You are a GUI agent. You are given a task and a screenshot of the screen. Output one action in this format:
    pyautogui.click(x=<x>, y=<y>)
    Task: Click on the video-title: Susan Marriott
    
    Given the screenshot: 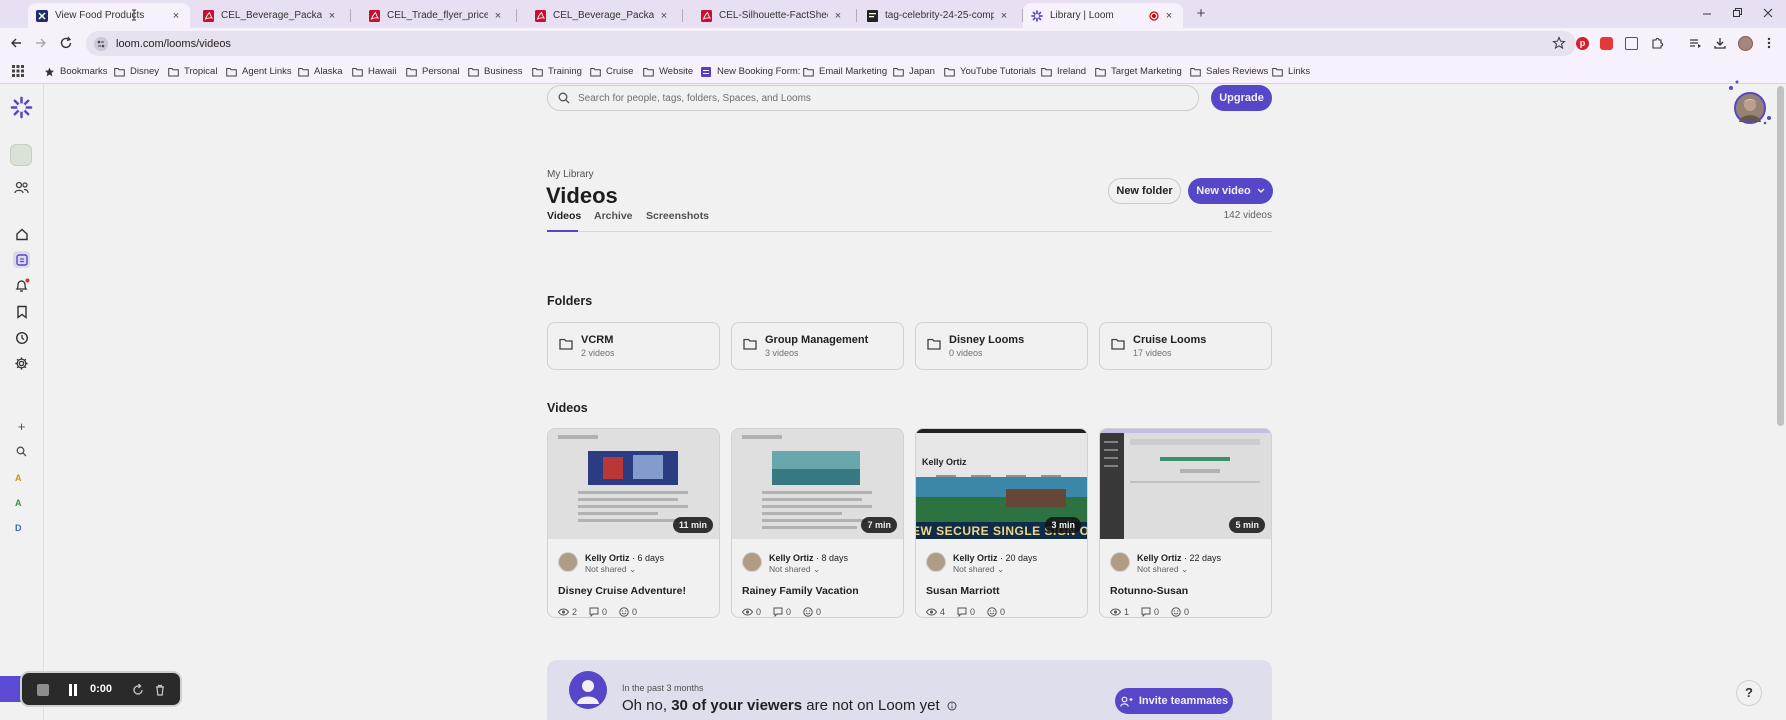 What is the action you would take?
    pyautogui.click(x=963, y=591)
    